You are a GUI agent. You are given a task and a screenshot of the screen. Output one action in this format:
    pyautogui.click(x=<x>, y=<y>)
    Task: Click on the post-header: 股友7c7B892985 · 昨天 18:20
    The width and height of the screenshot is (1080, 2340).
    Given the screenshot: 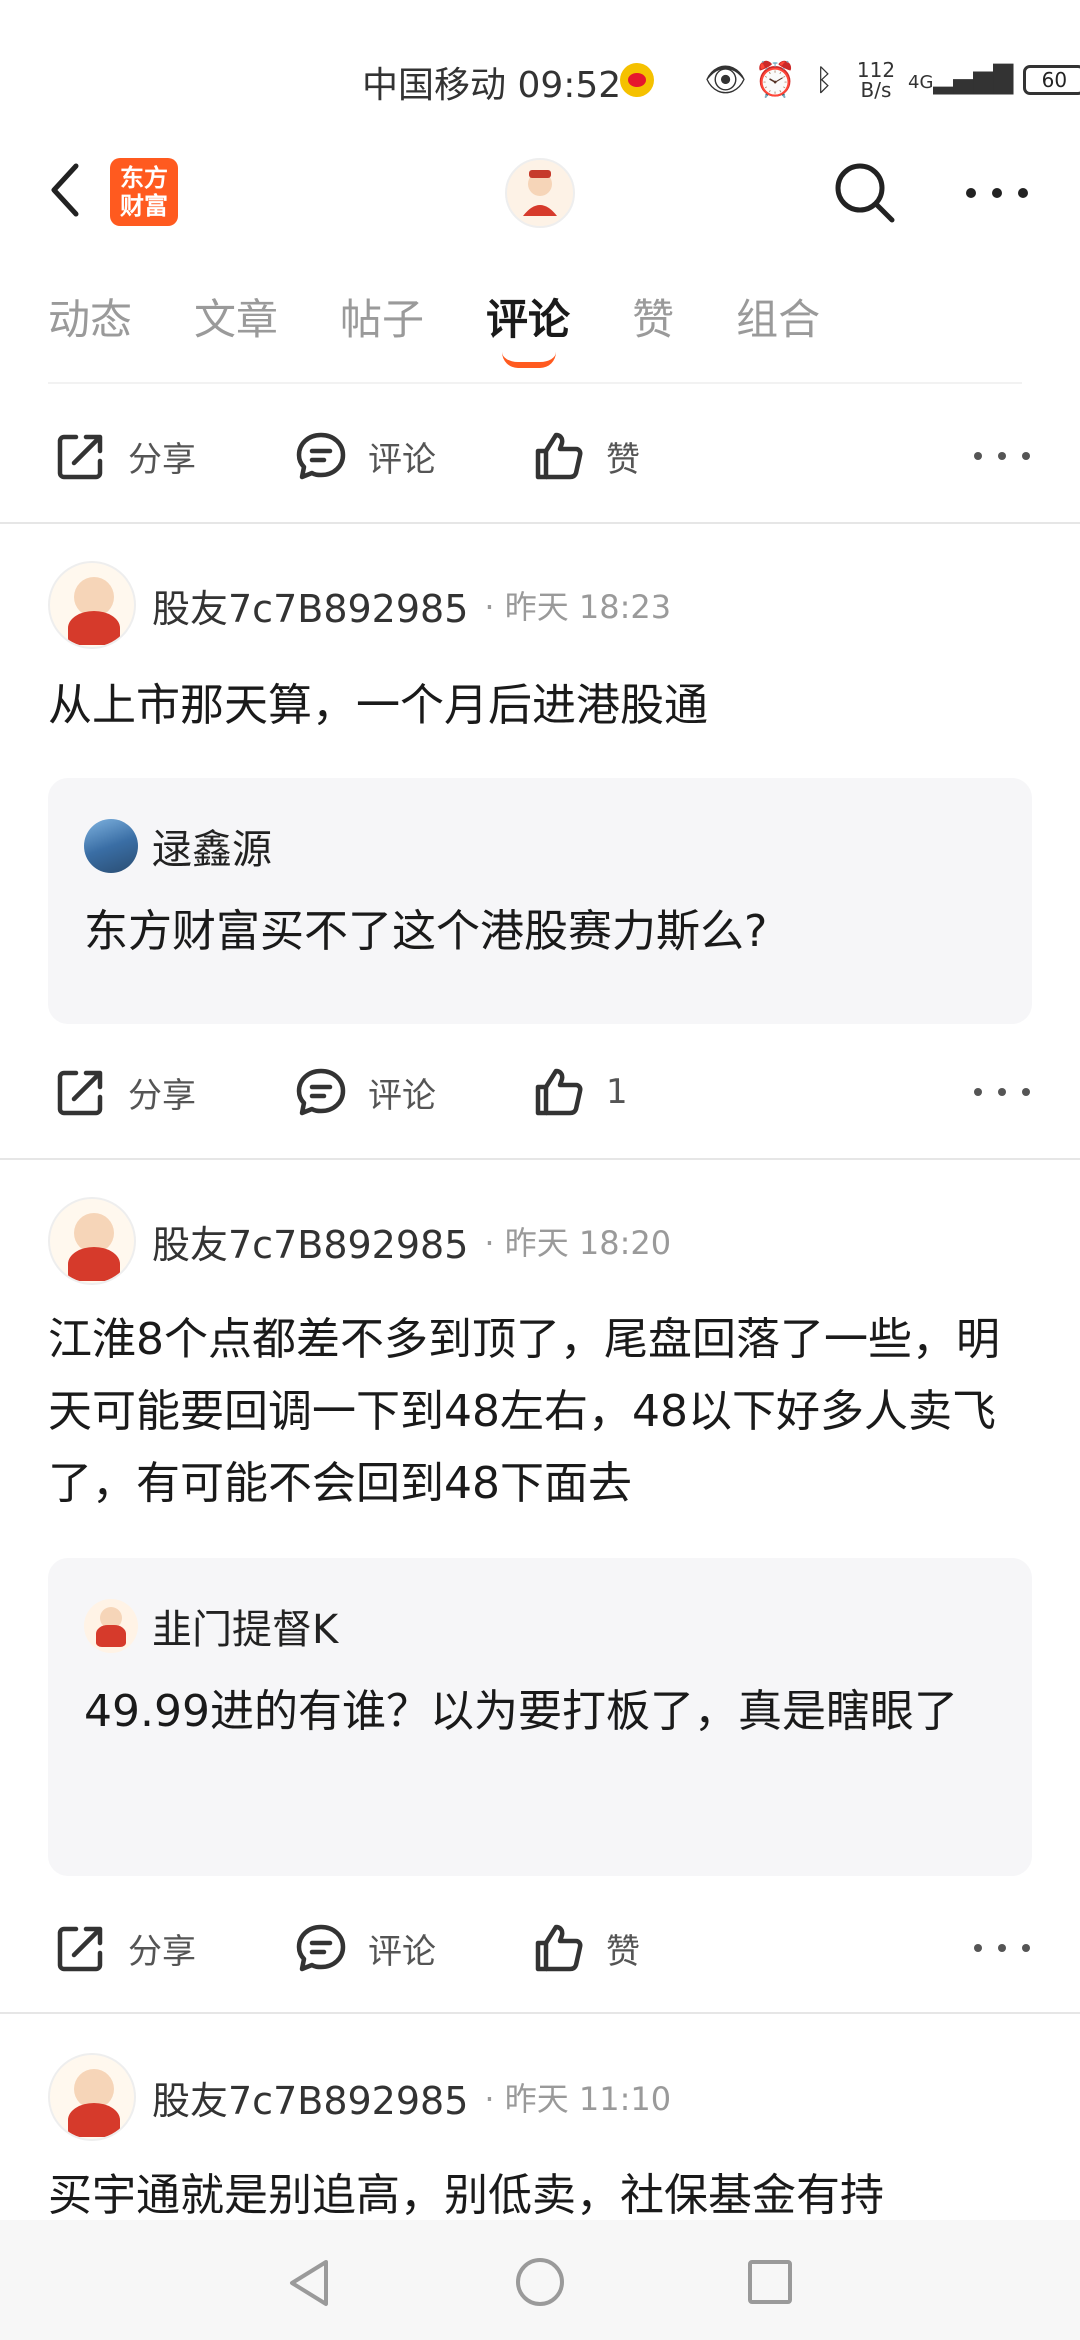 What is the action you would take?
    pyautogui.click(x=359, y=1241)
    